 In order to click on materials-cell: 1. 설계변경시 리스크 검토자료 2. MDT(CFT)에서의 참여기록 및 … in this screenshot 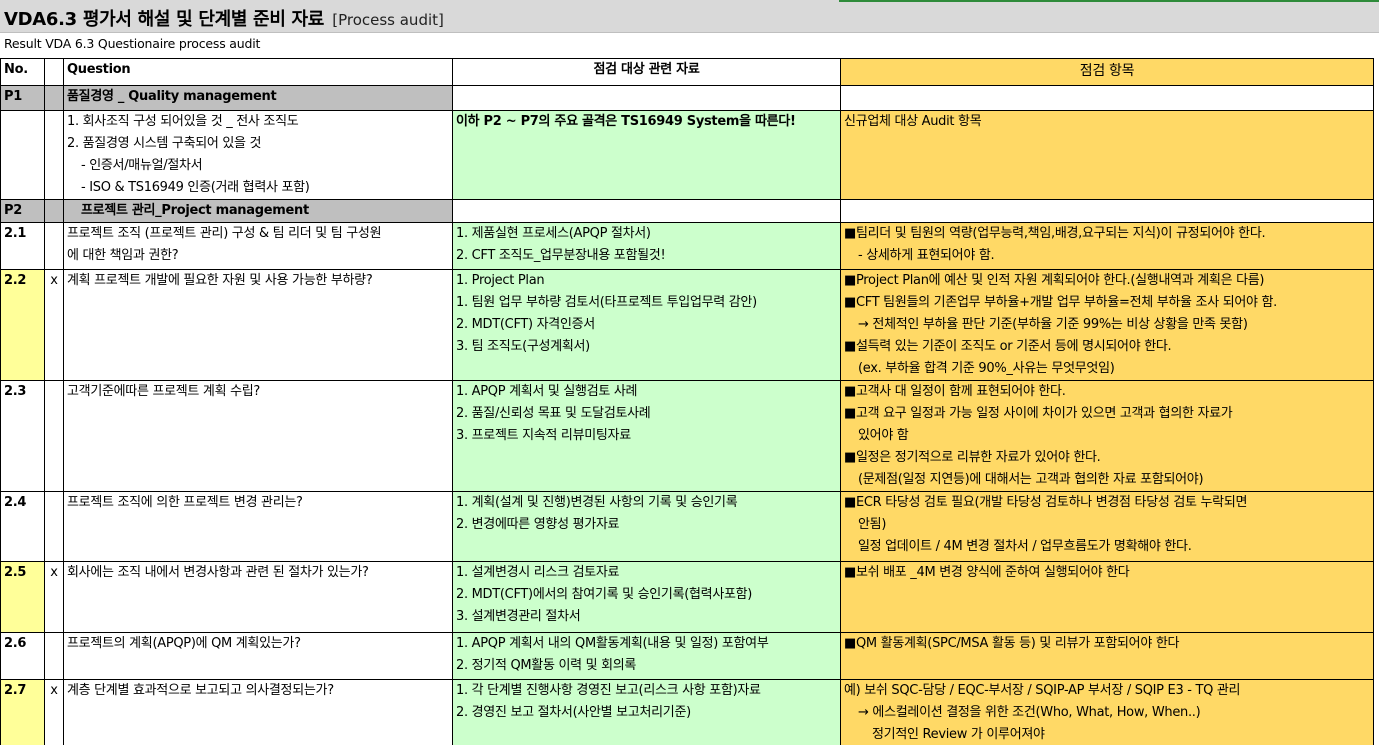, I will do `click(646, 597)`.